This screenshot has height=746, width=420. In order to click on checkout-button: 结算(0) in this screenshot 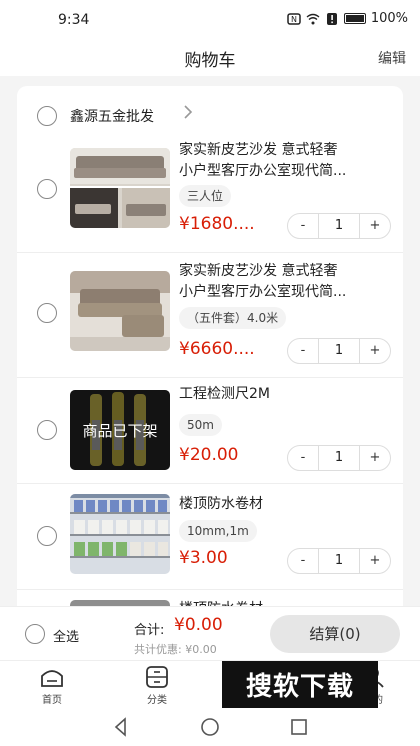, I will do `click(335, 634)`.